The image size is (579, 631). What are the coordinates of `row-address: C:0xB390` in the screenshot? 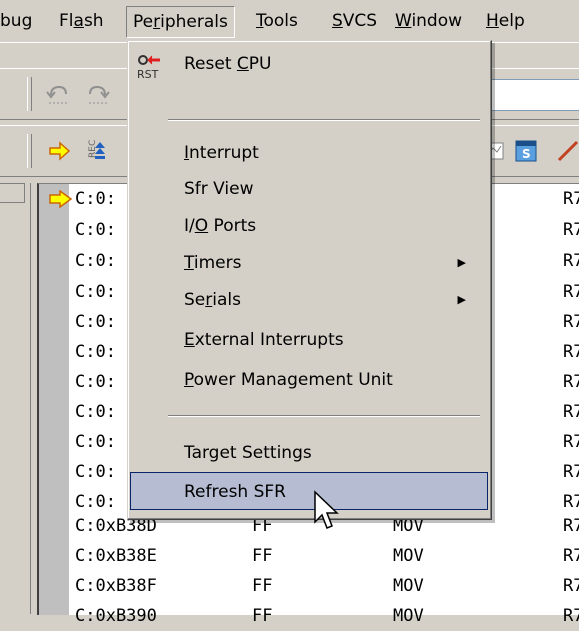 It's located at (116, 616).